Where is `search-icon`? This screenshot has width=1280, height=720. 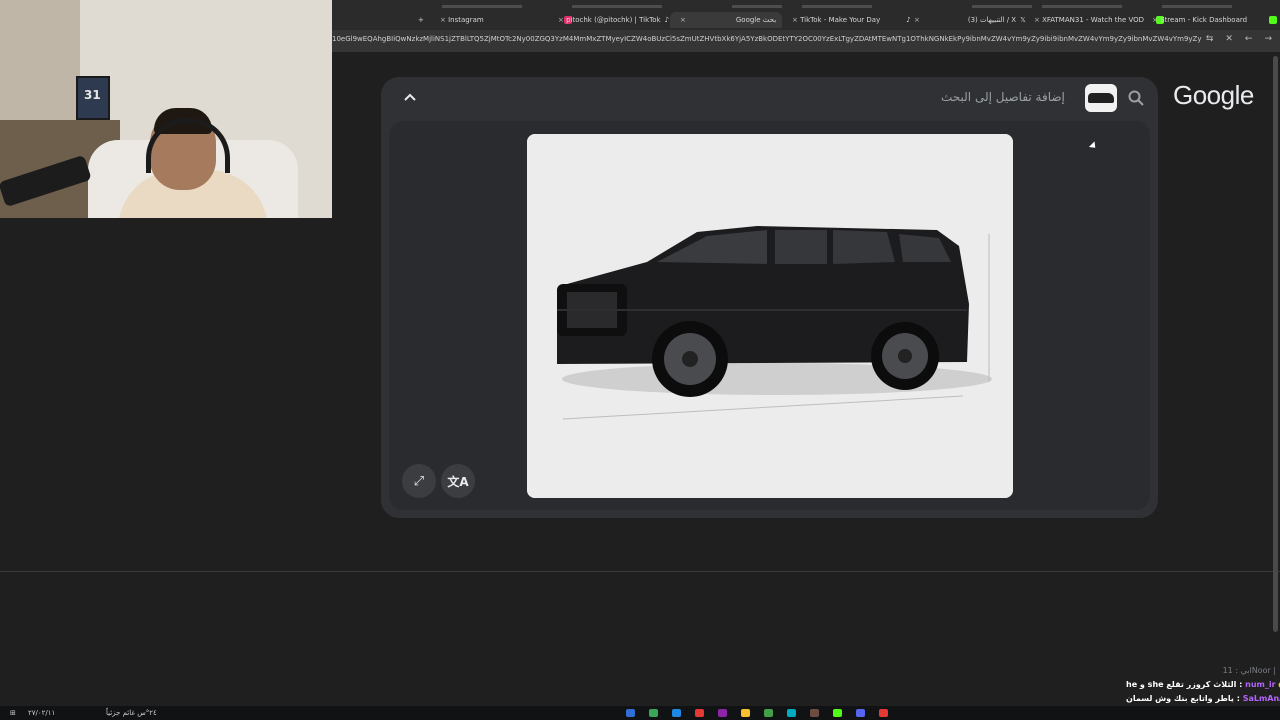
search-icon is located at coordinates (1136, 98).